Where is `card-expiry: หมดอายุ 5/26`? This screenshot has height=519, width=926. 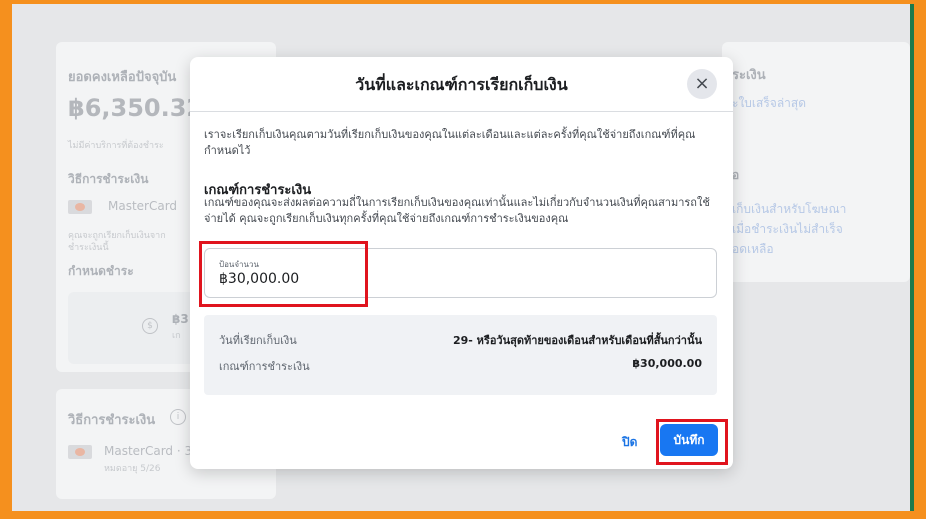
card-expiry: หมดอายุ 5/26 is located at coordinates (132, 469).